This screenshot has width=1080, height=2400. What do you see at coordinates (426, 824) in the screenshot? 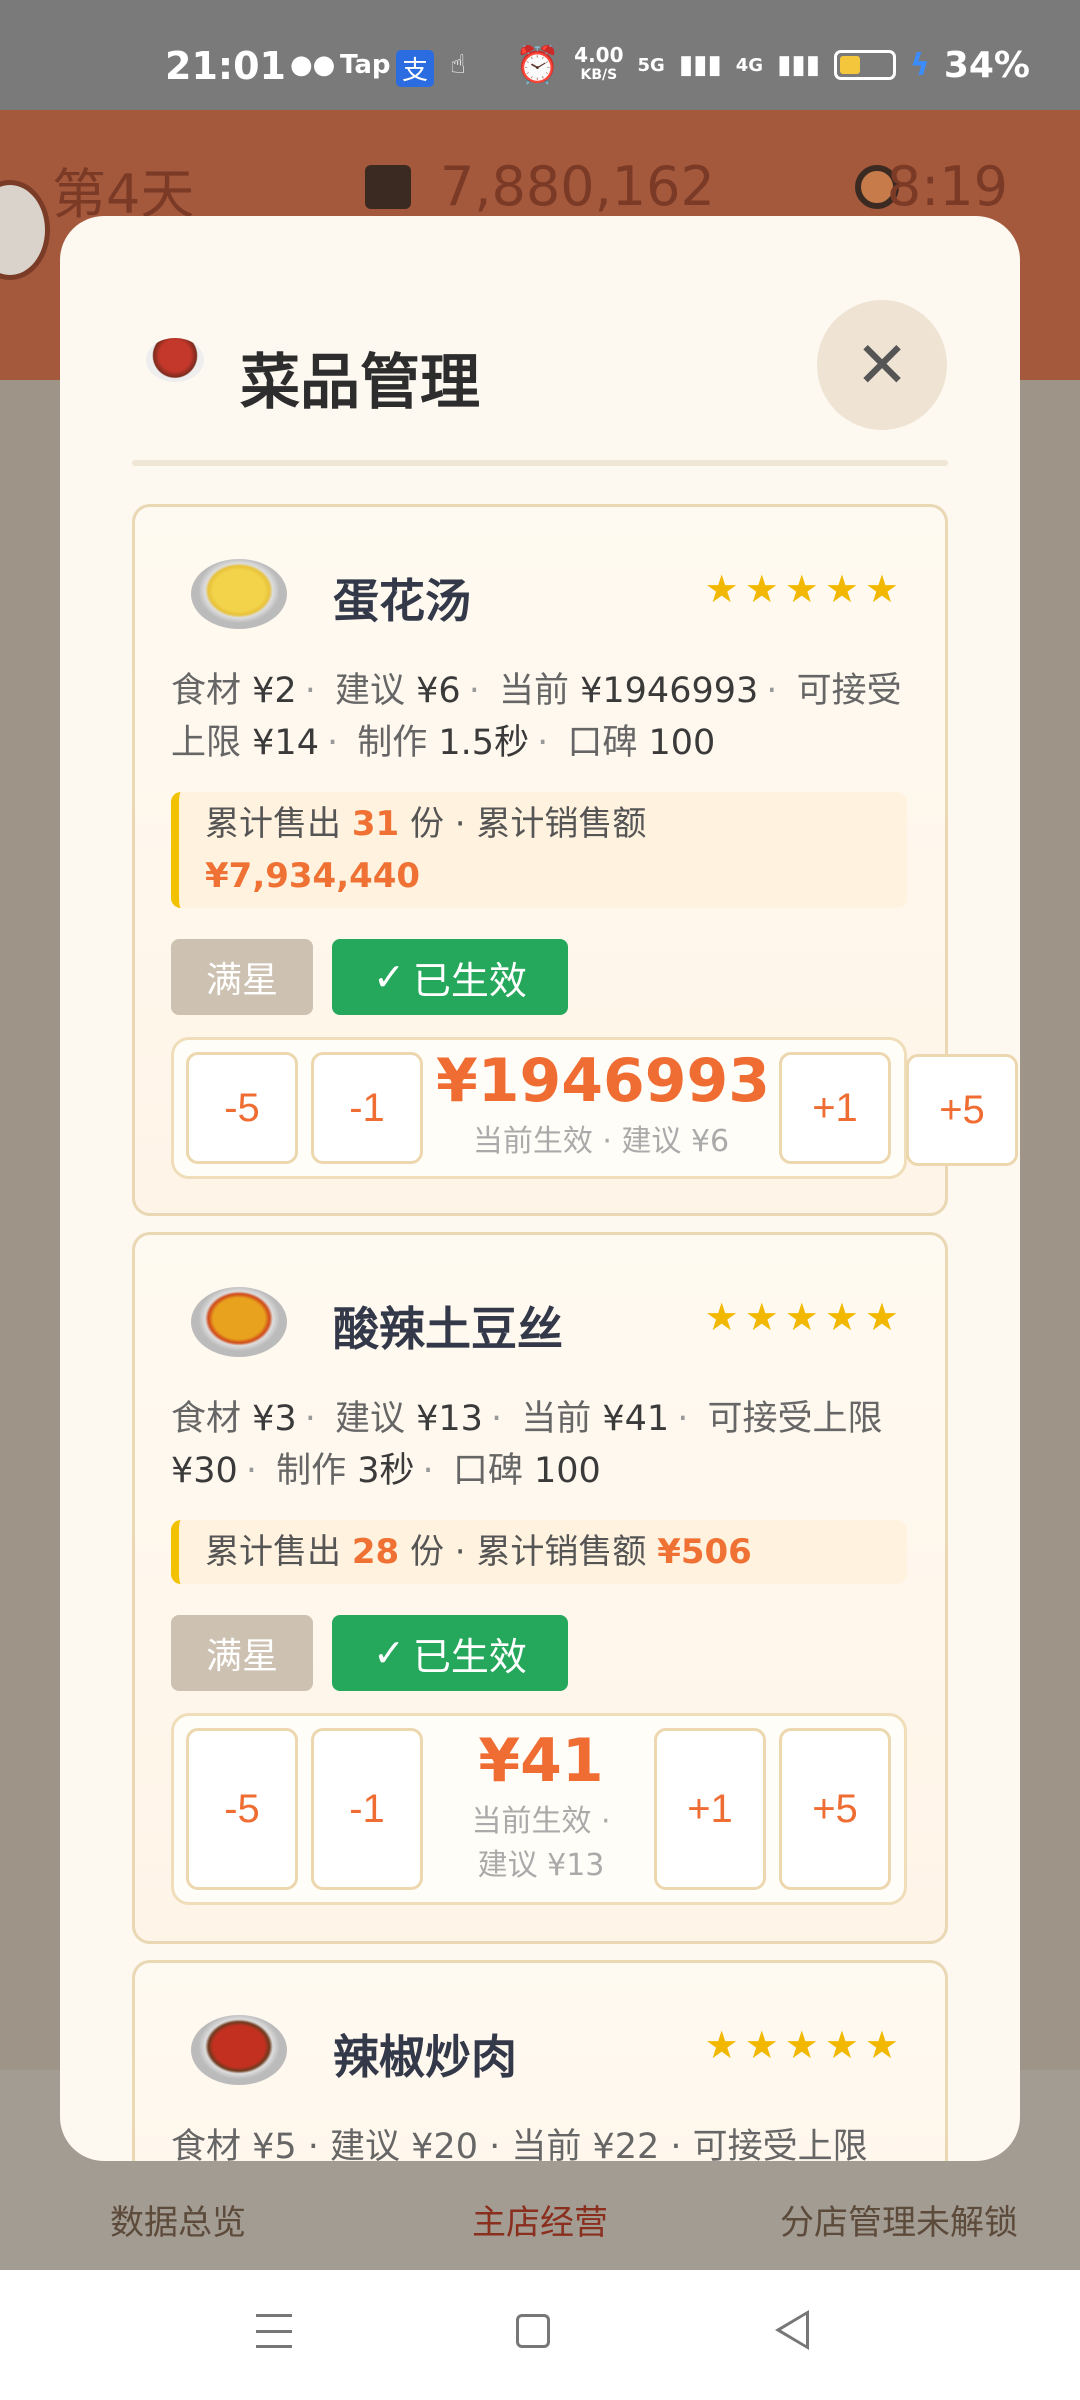
I see `sales-unit: 份` at bounding box center [426, 824].